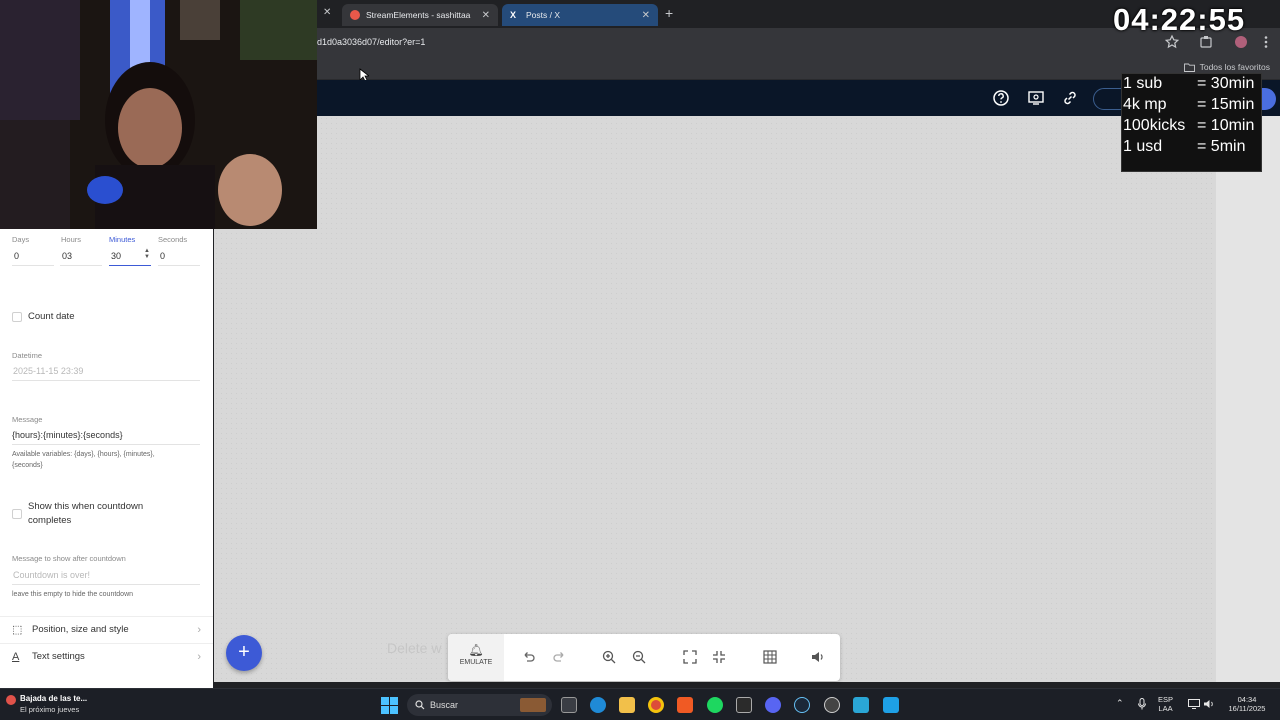 The width and height of the screenshot is (1280, 720). What do you see at coordinates (16, 656) in the screenshot?
I see `text-icon: A` at bounding box center [16, 656].